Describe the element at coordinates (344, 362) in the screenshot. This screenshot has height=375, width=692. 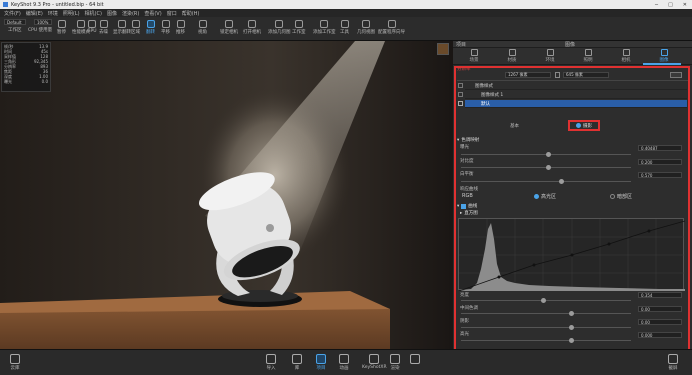
I see `animation-button: 动画` at that location.